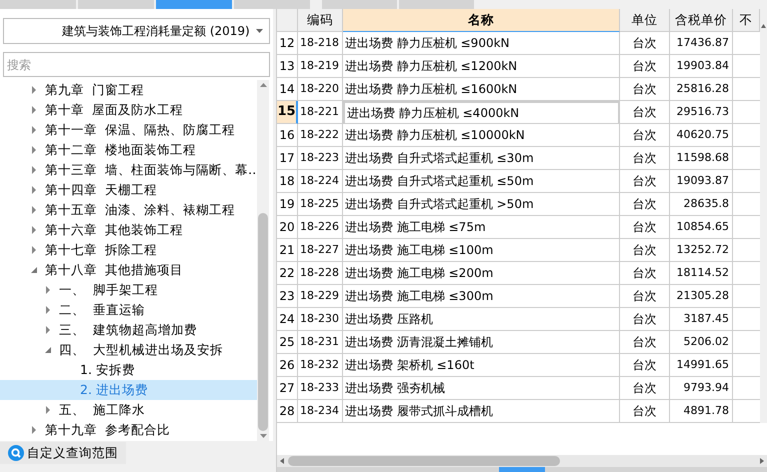 The height and width of the screenshot is (472, 767). What do you see at coordinates (481, 158) in the screenshot?
I see `table-cell: 进出场费 自升式塔式起重机 ≤30m` at bounding box center [481, 158].